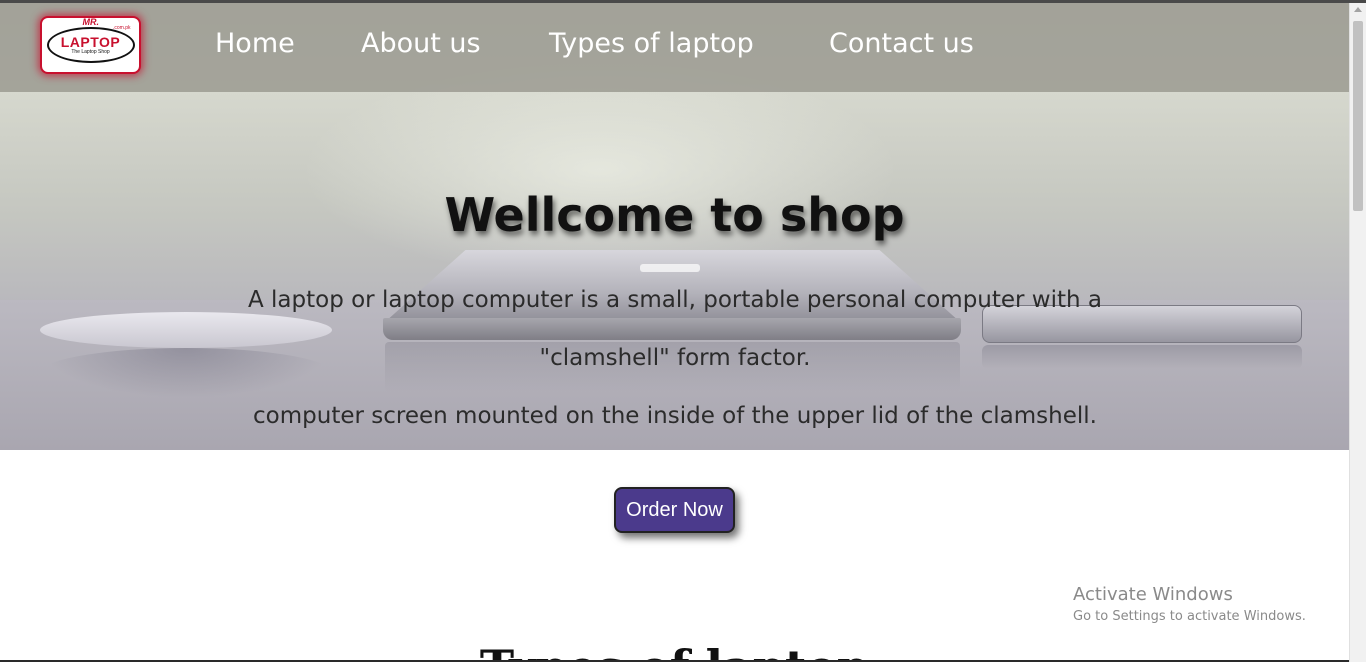 The width and height of the screenshot is (1366, 662). I want to click on site-logo: MR. .com.pk LAPTOP The Laptop Shop, so click(90, 45).